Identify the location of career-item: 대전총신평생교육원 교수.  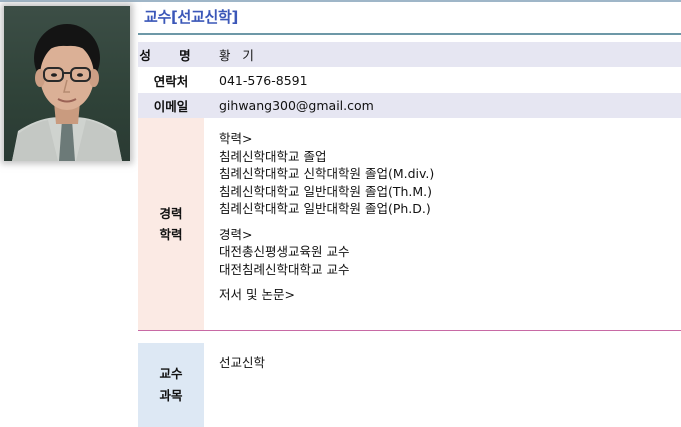
(284, 251).